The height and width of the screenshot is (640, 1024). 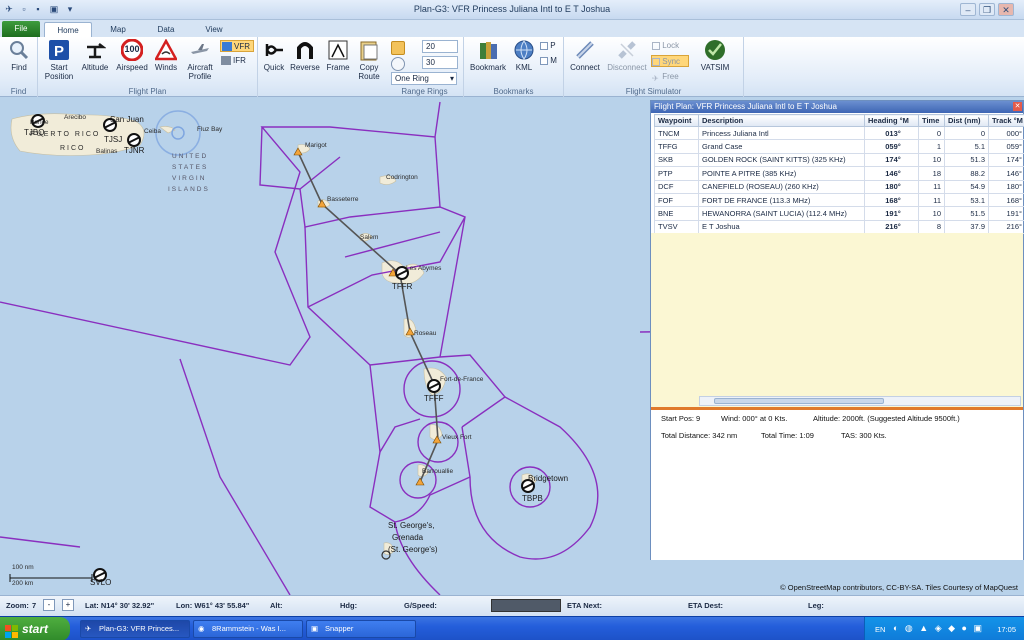 I want to click on start-position-button: P Start Position, so click(x=59, y=60).